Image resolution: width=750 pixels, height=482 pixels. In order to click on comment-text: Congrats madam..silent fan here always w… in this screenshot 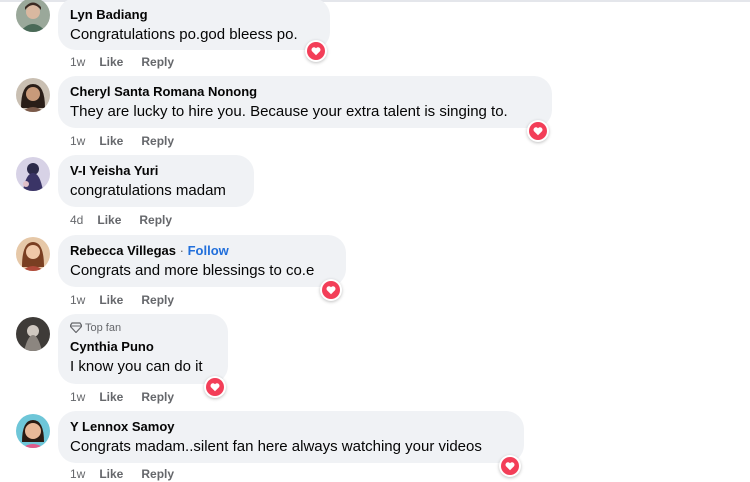, I will do `click(276, 446)`.